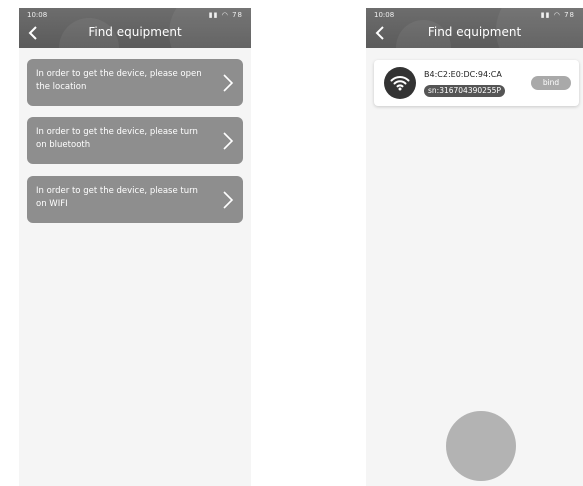 This screenshot has height=486, width=583. Describe the element at coordinates (400, 83) in the screenshot. I see `wifi-icon` at that location.